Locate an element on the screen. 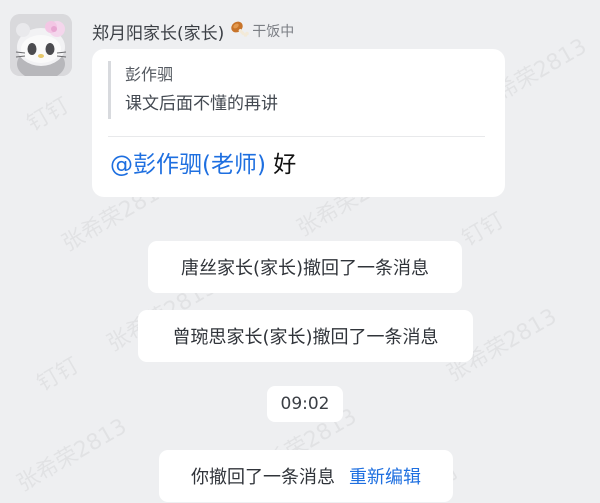 This screenshot has width=600, height=503. reply-content: @彭作驷(老师) 好 is located at coordinates (203, 165).